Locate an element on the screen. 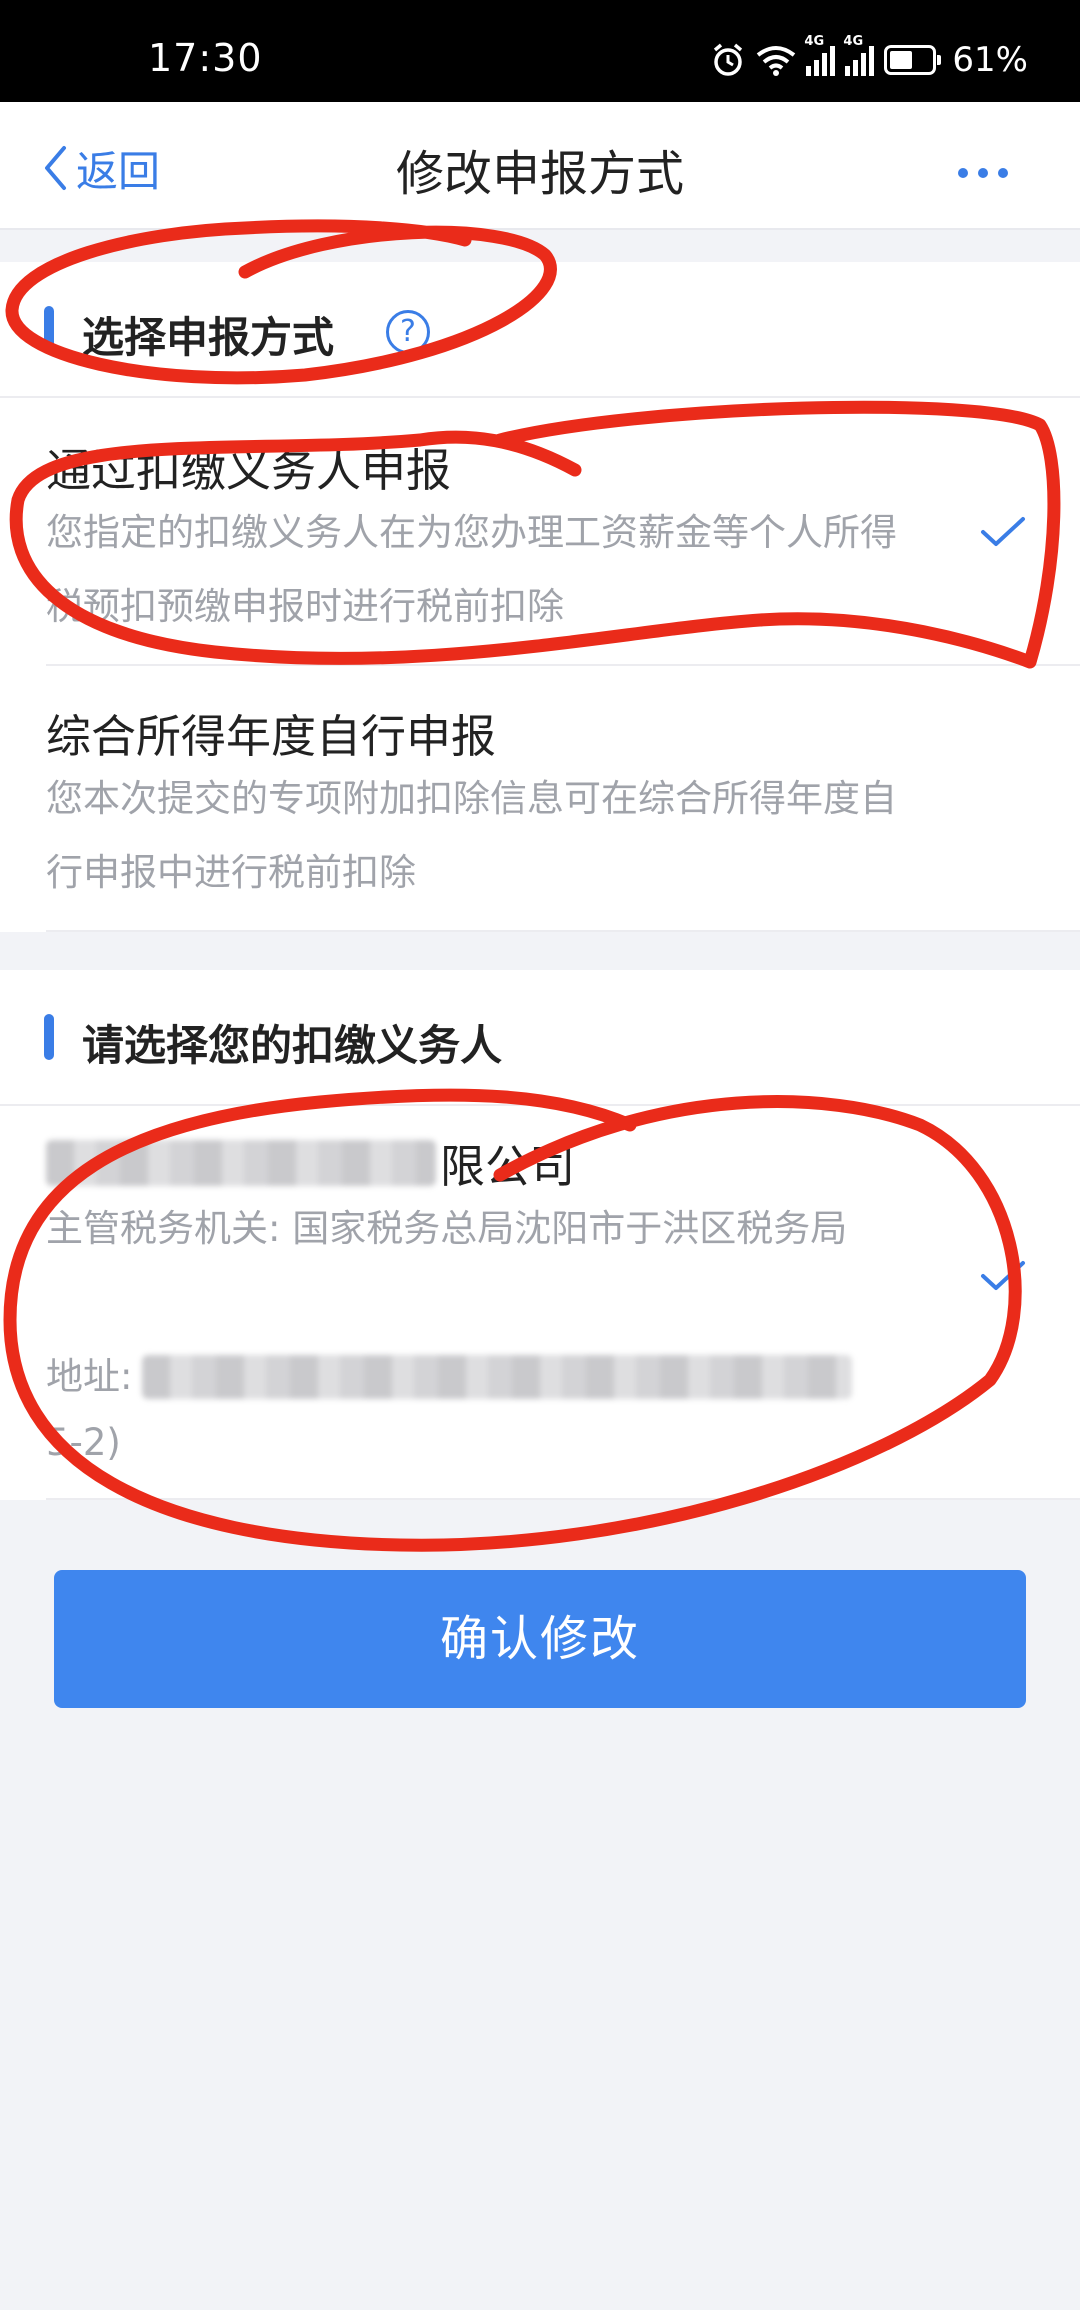 This screenshot has width=1080, height=2310. section-title-withholder: 请选择您的扣缴义务人 is located at coordinates (292, 1045).